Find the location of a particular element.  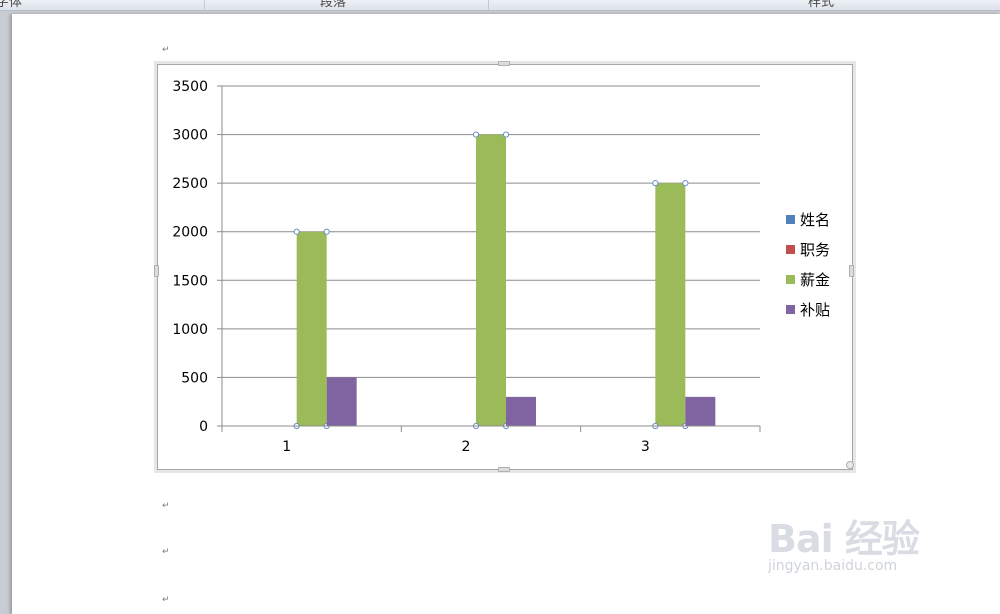

watermark-url: jingyan.baidu.com is located at coordinates (833, 566).